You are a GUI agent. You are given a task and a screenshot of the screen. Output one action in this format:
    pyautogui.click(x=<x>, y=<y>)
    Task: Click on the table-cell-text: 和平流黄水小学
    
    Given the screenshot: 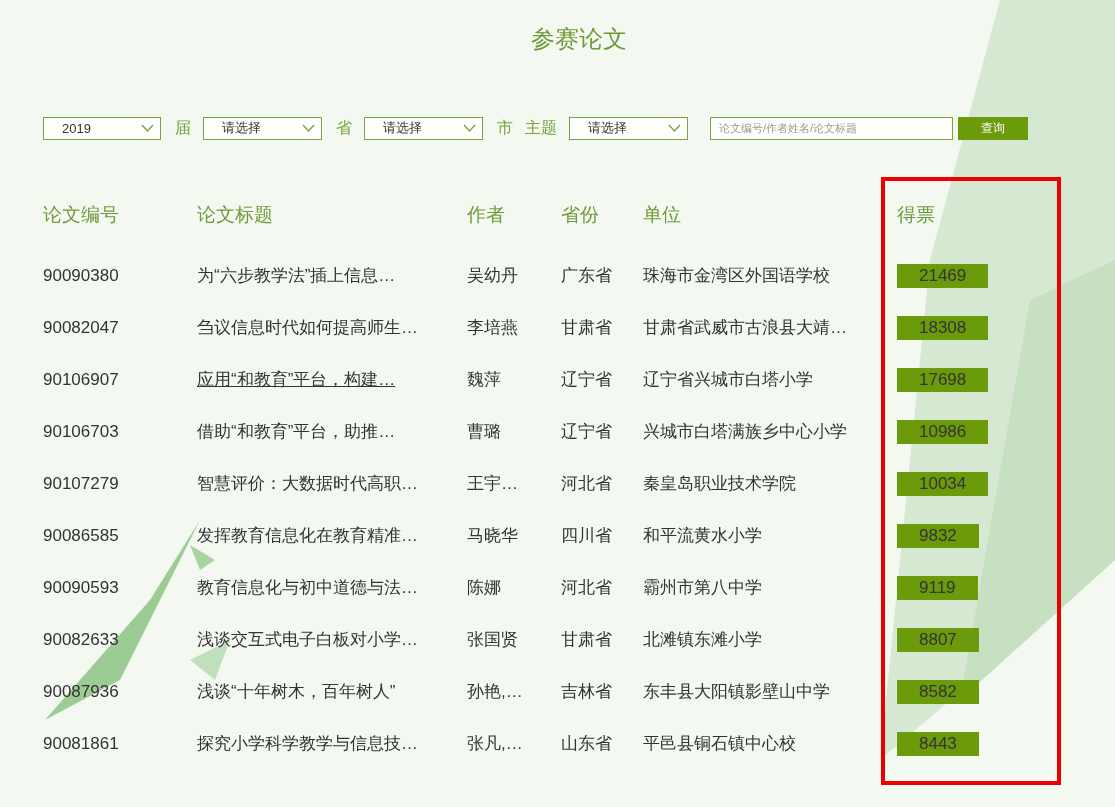 What is the action you would take?
    pyautogui.click(x=703, y=536)
    